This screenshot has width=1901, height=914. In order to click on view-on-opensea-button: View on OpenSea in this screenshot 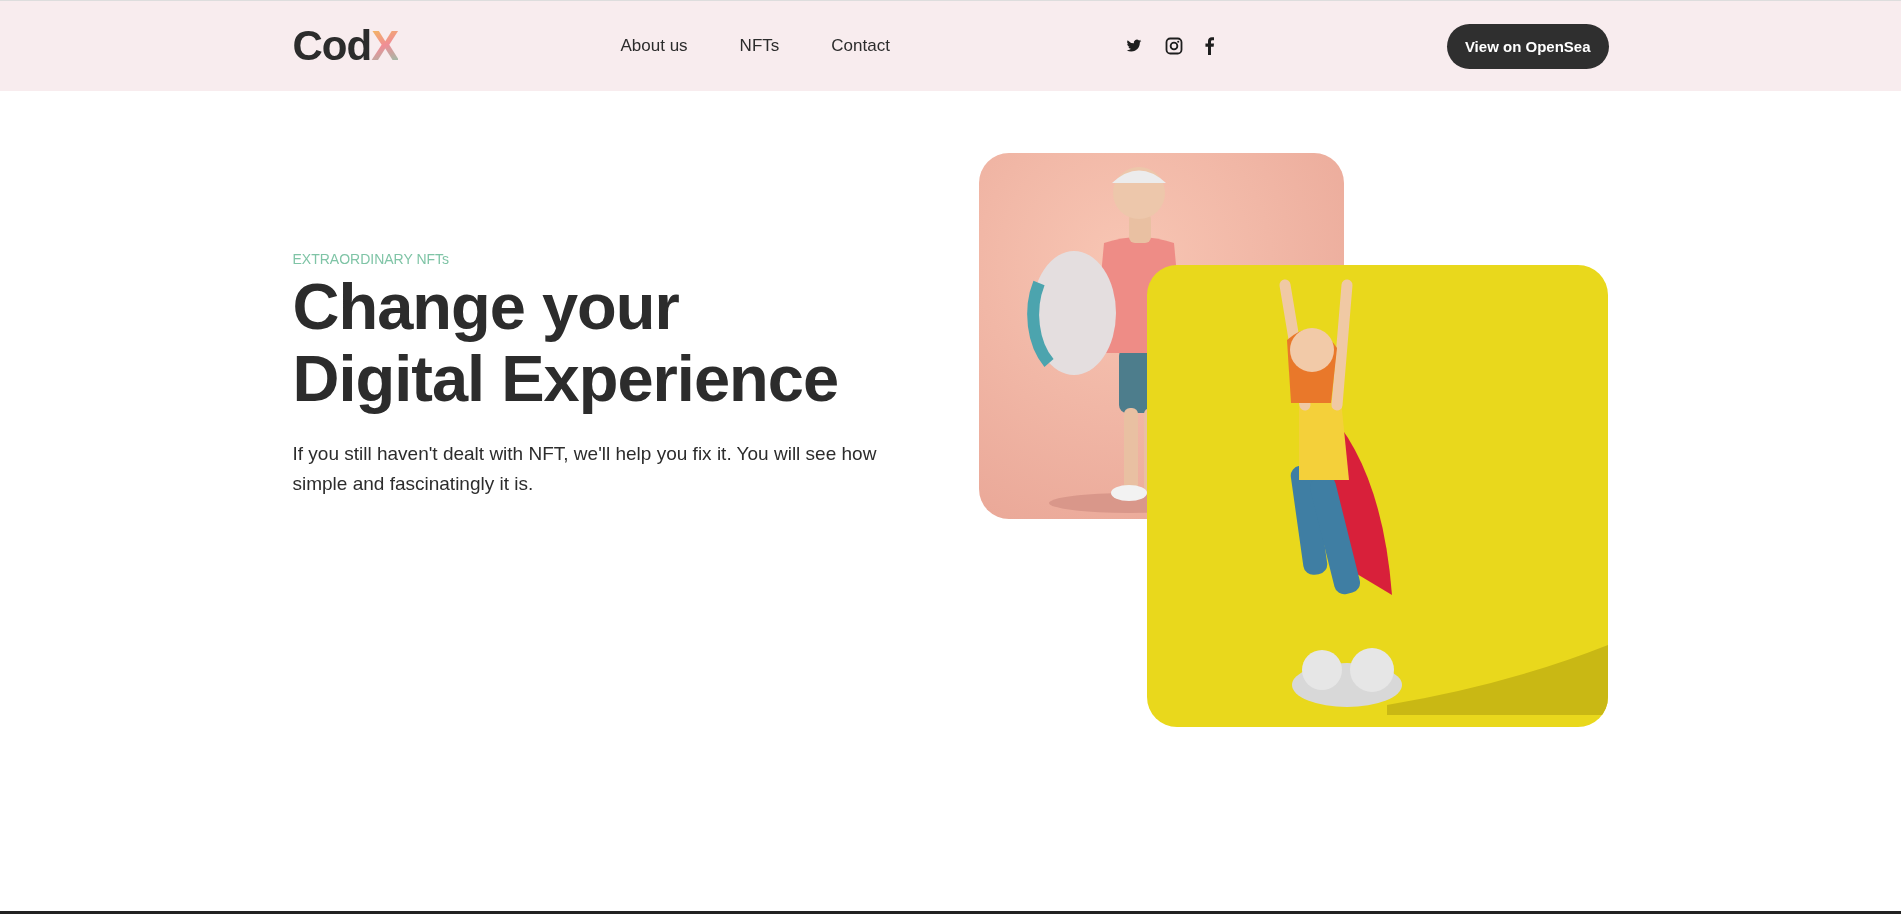, I will do `click(1527, 46)`.